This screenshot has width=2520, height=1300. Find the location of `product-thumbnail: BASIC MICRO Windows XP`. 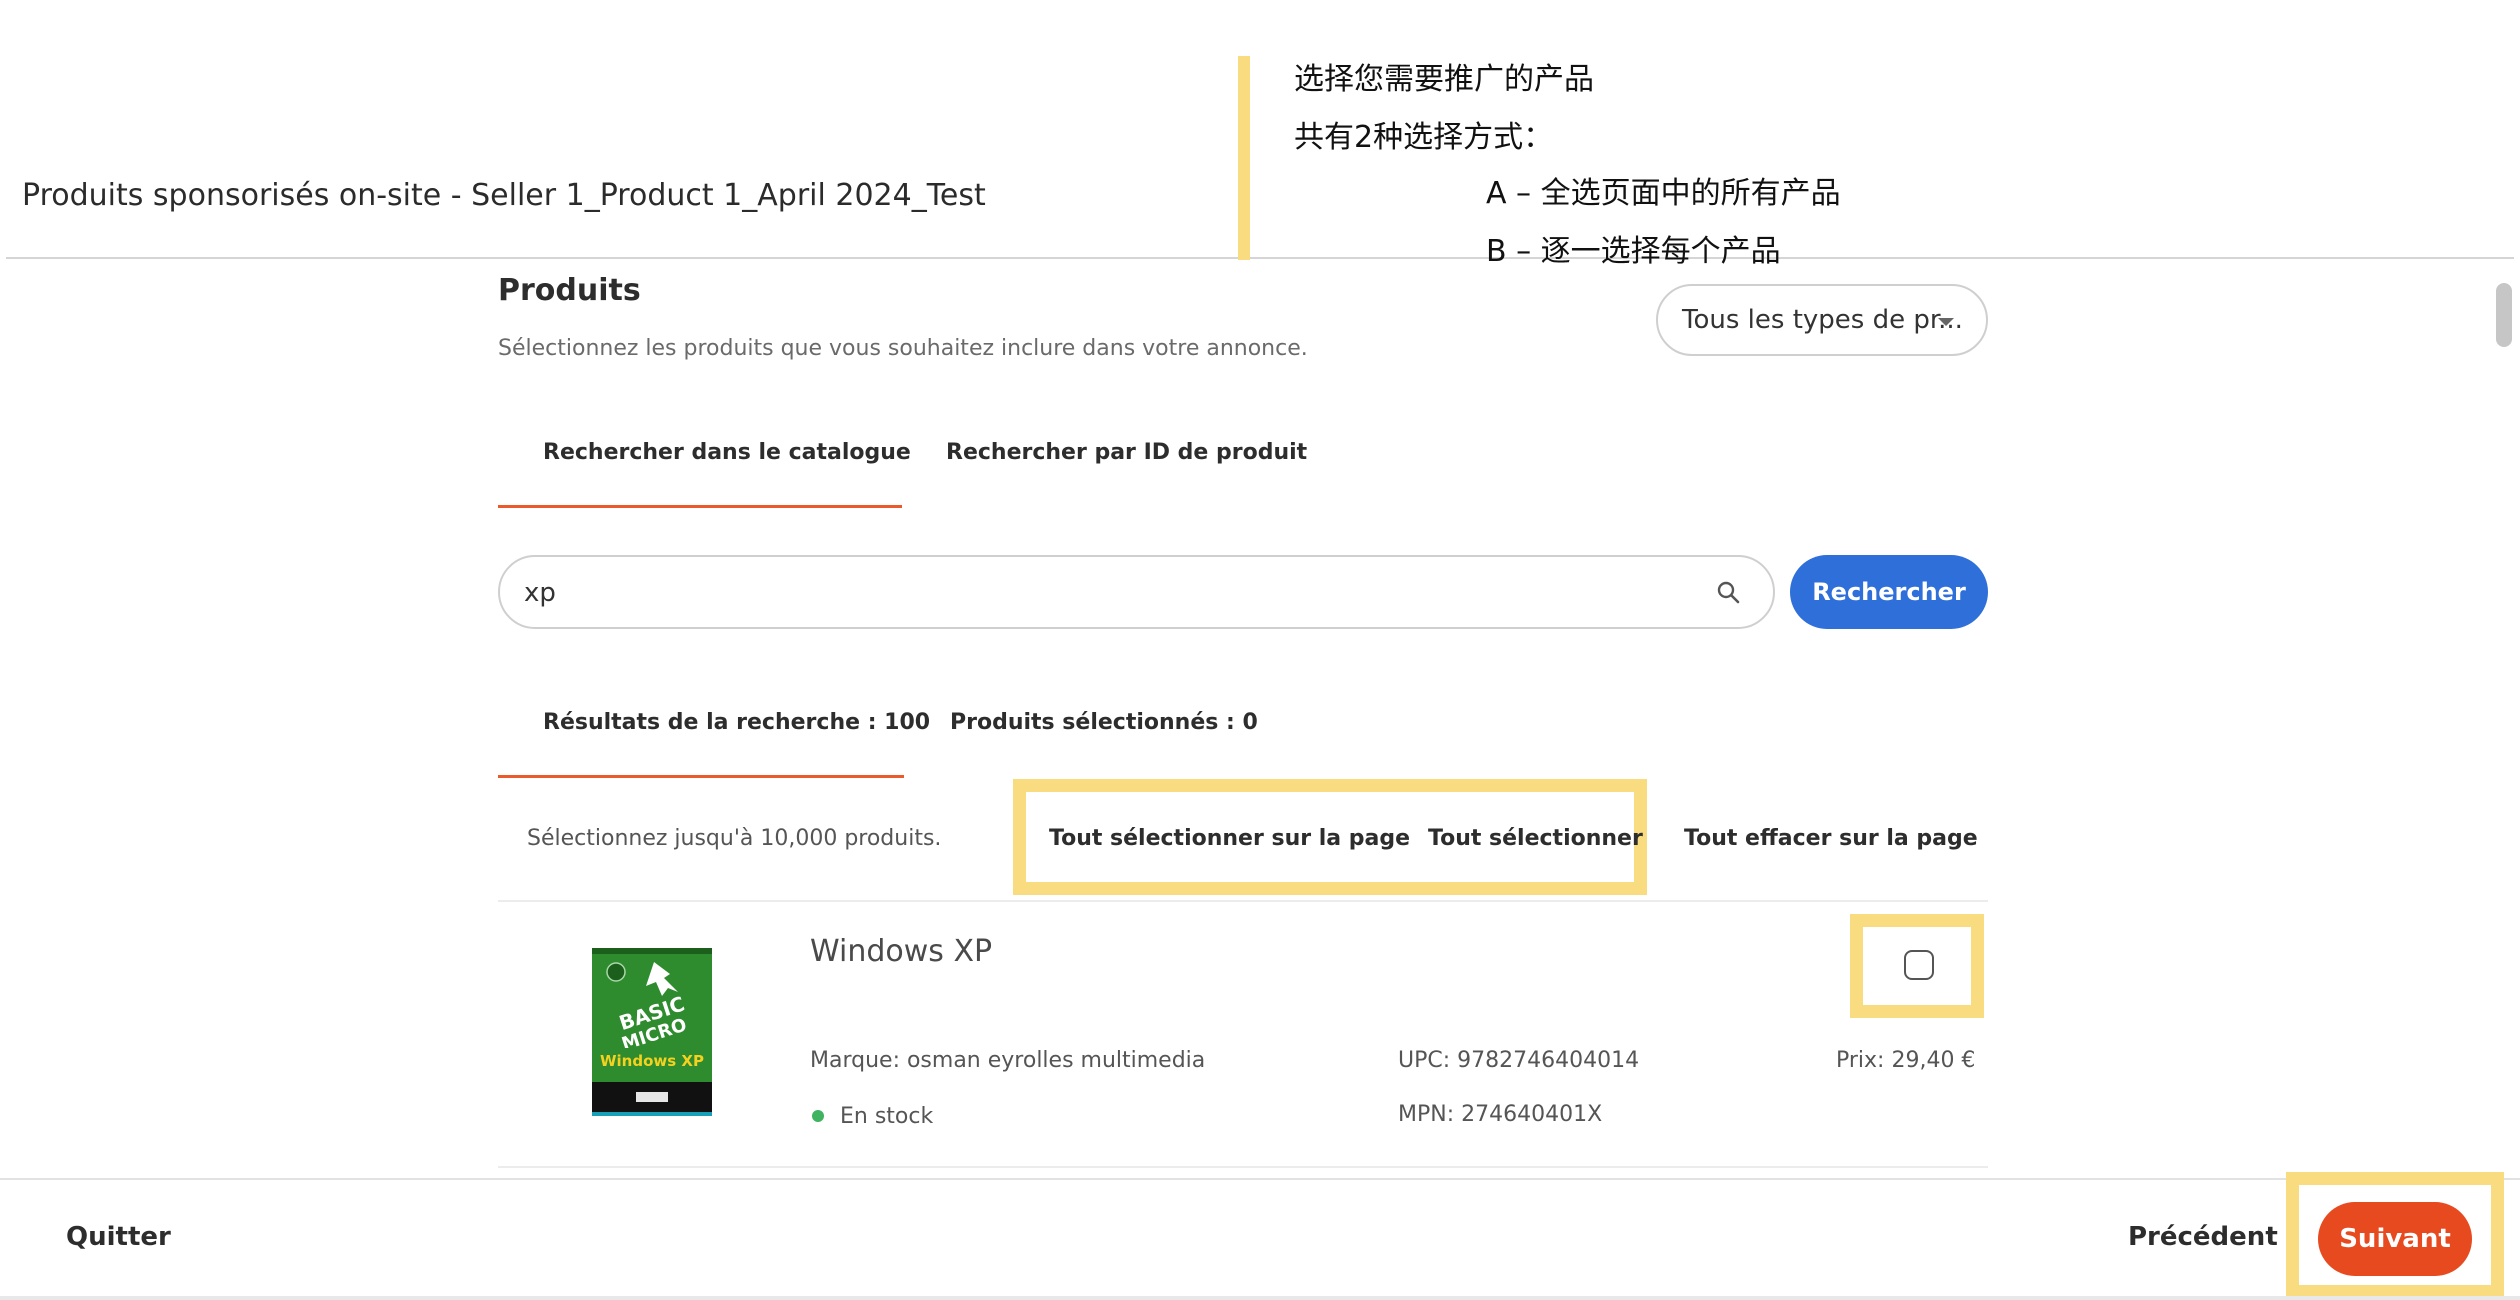

product-thumbnail: BASIC MICRO Windows XP is located at coordinates (652, 1032).